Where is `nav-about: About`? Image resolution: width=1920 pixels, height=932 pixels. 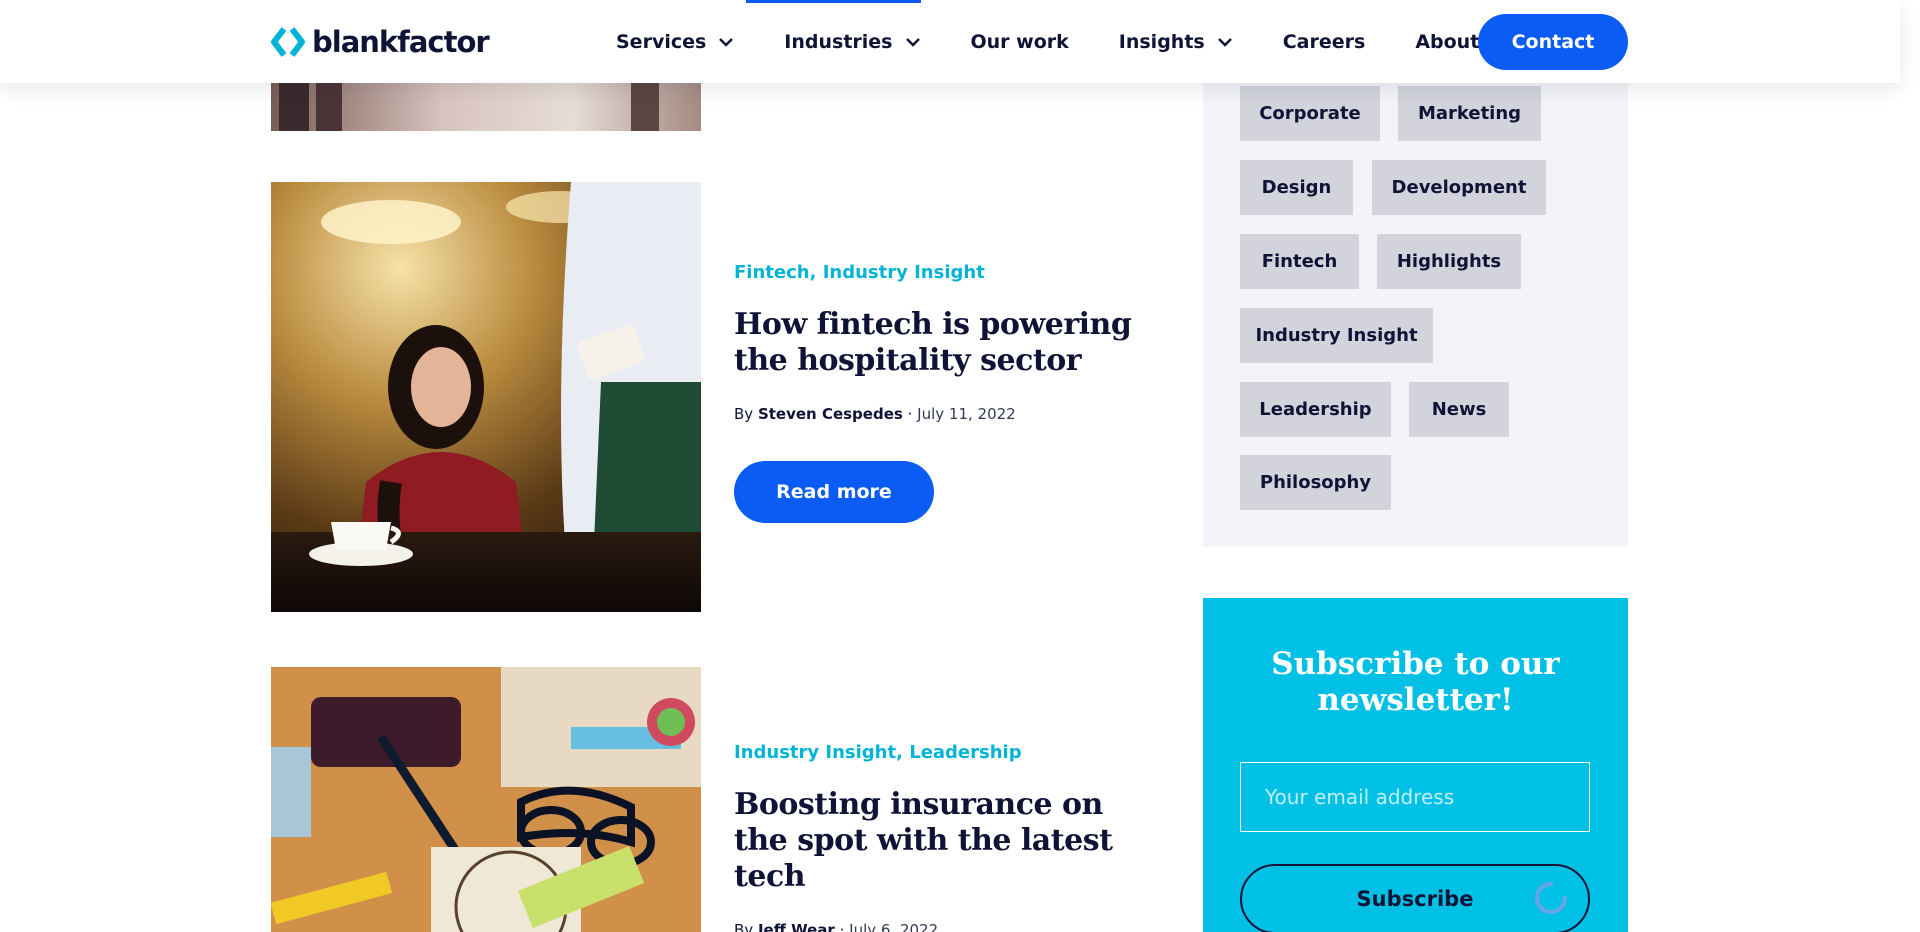
nav-about: About is located at coordinates (1447, 42).